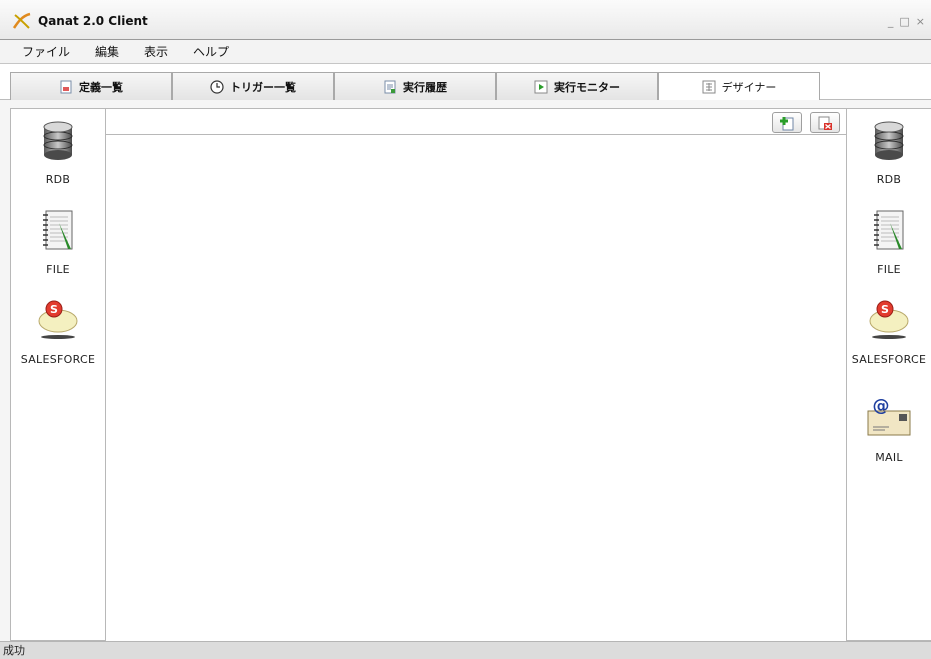  I want to click on add-document-icon, so click(787, 123).